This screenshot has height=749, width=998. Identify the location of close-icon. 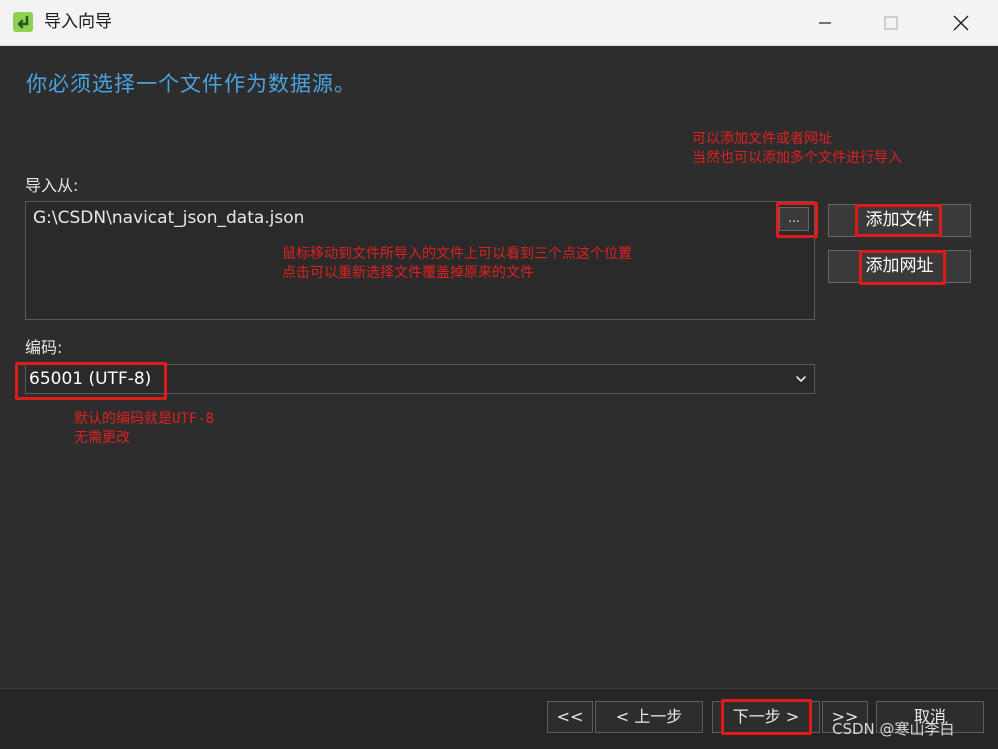
(961, 22).